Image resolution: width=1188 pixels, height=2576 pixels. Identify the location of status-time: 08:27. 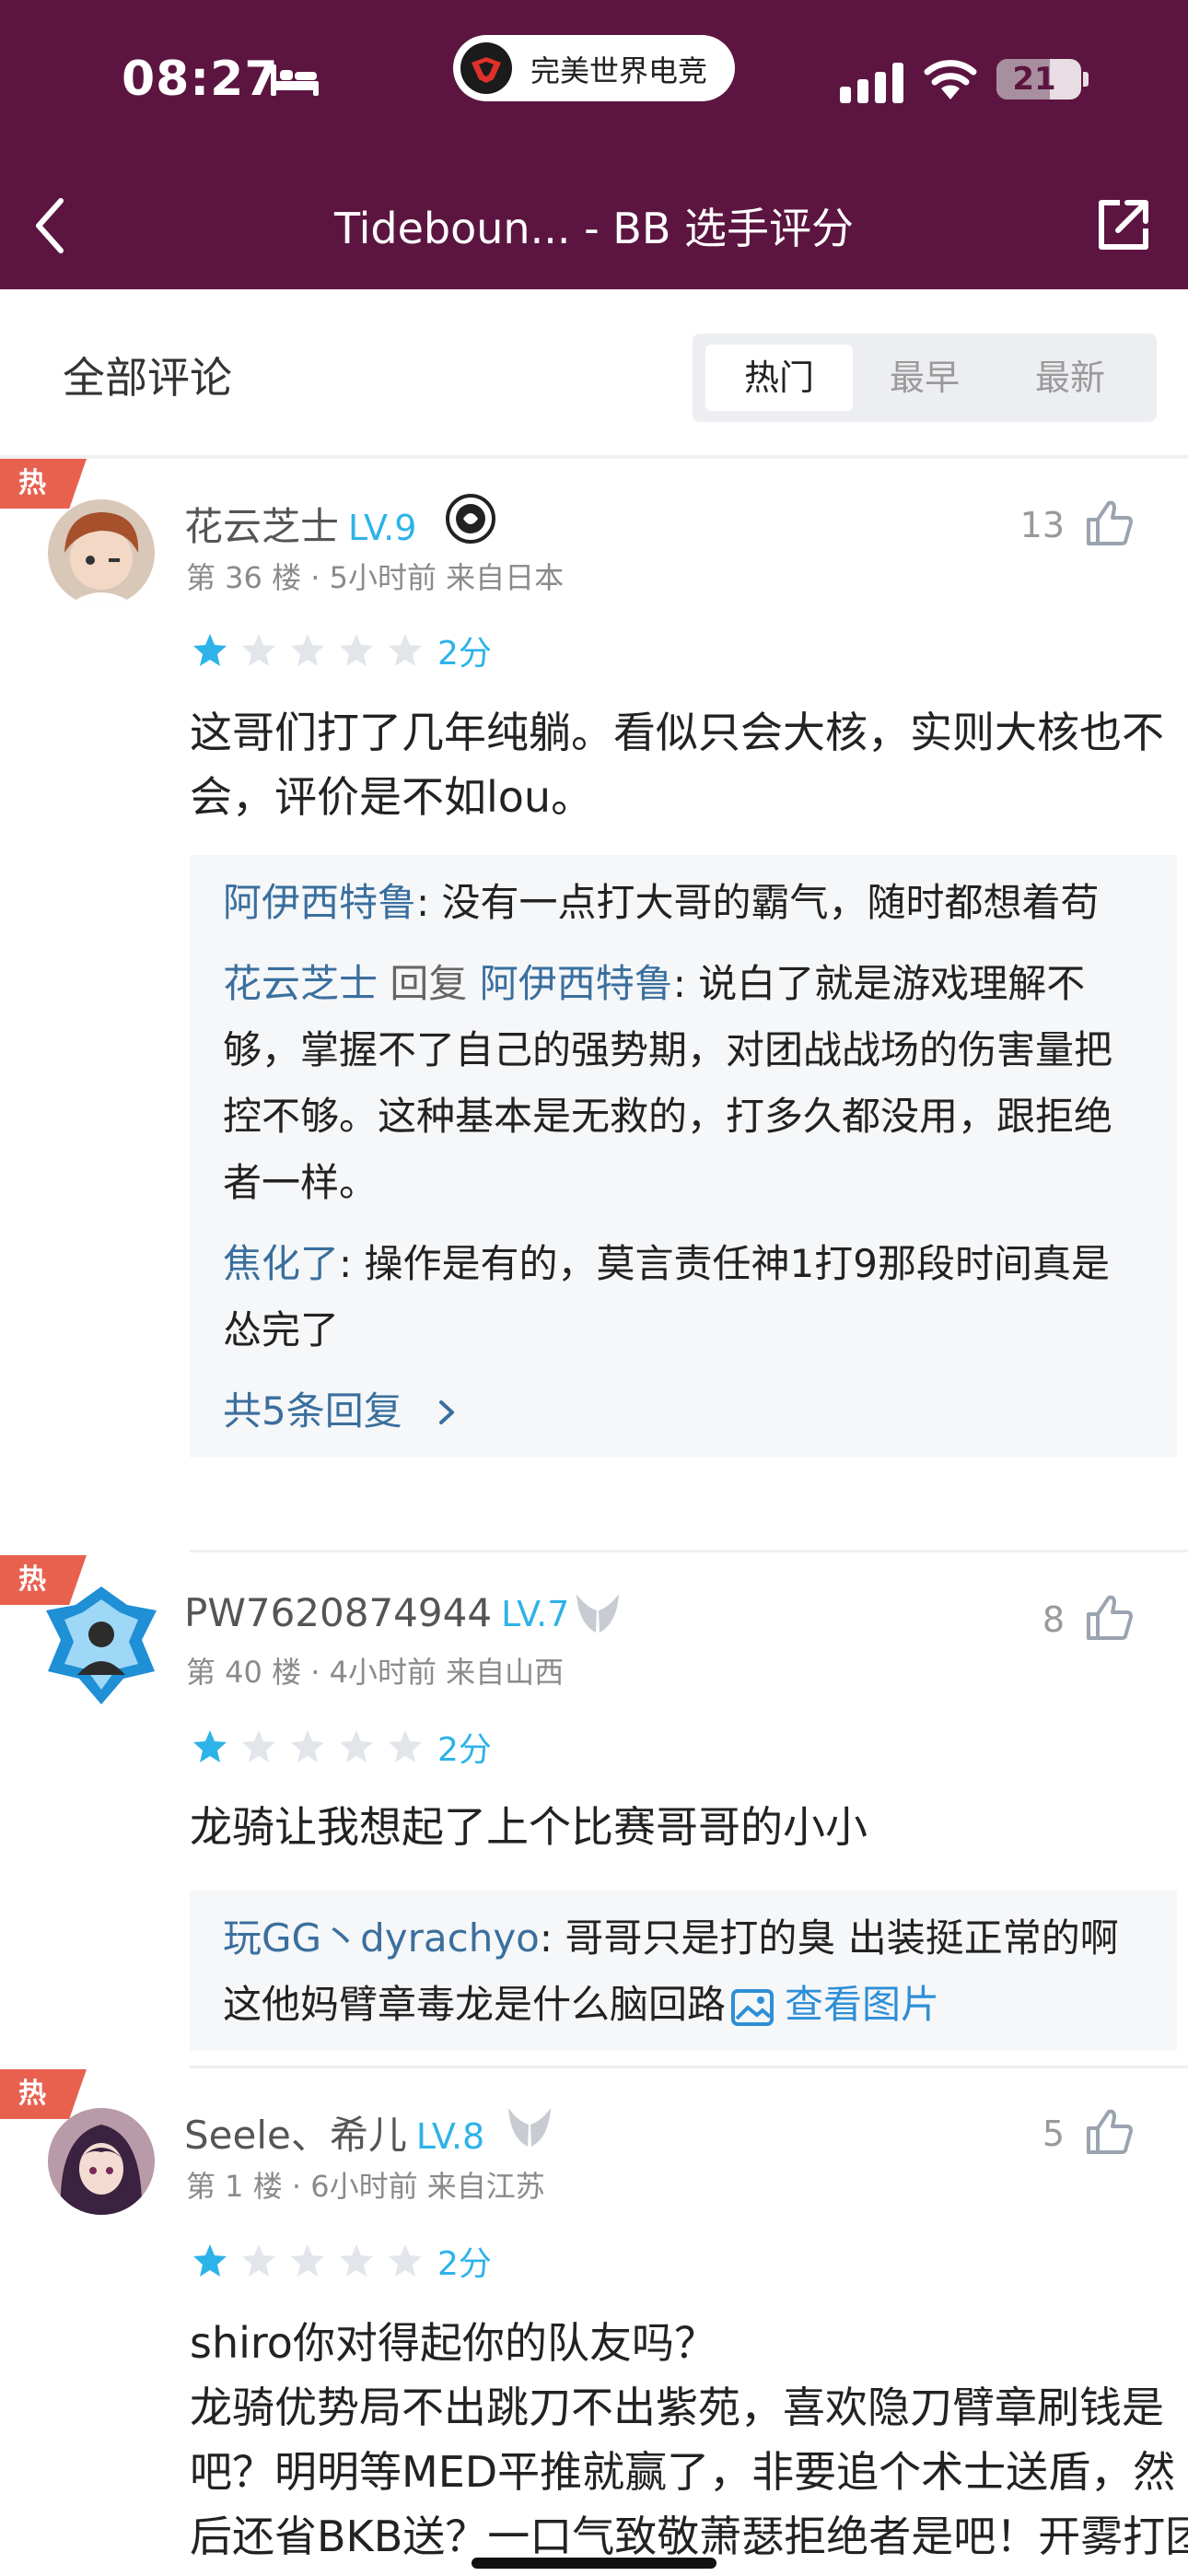
(201, 79).